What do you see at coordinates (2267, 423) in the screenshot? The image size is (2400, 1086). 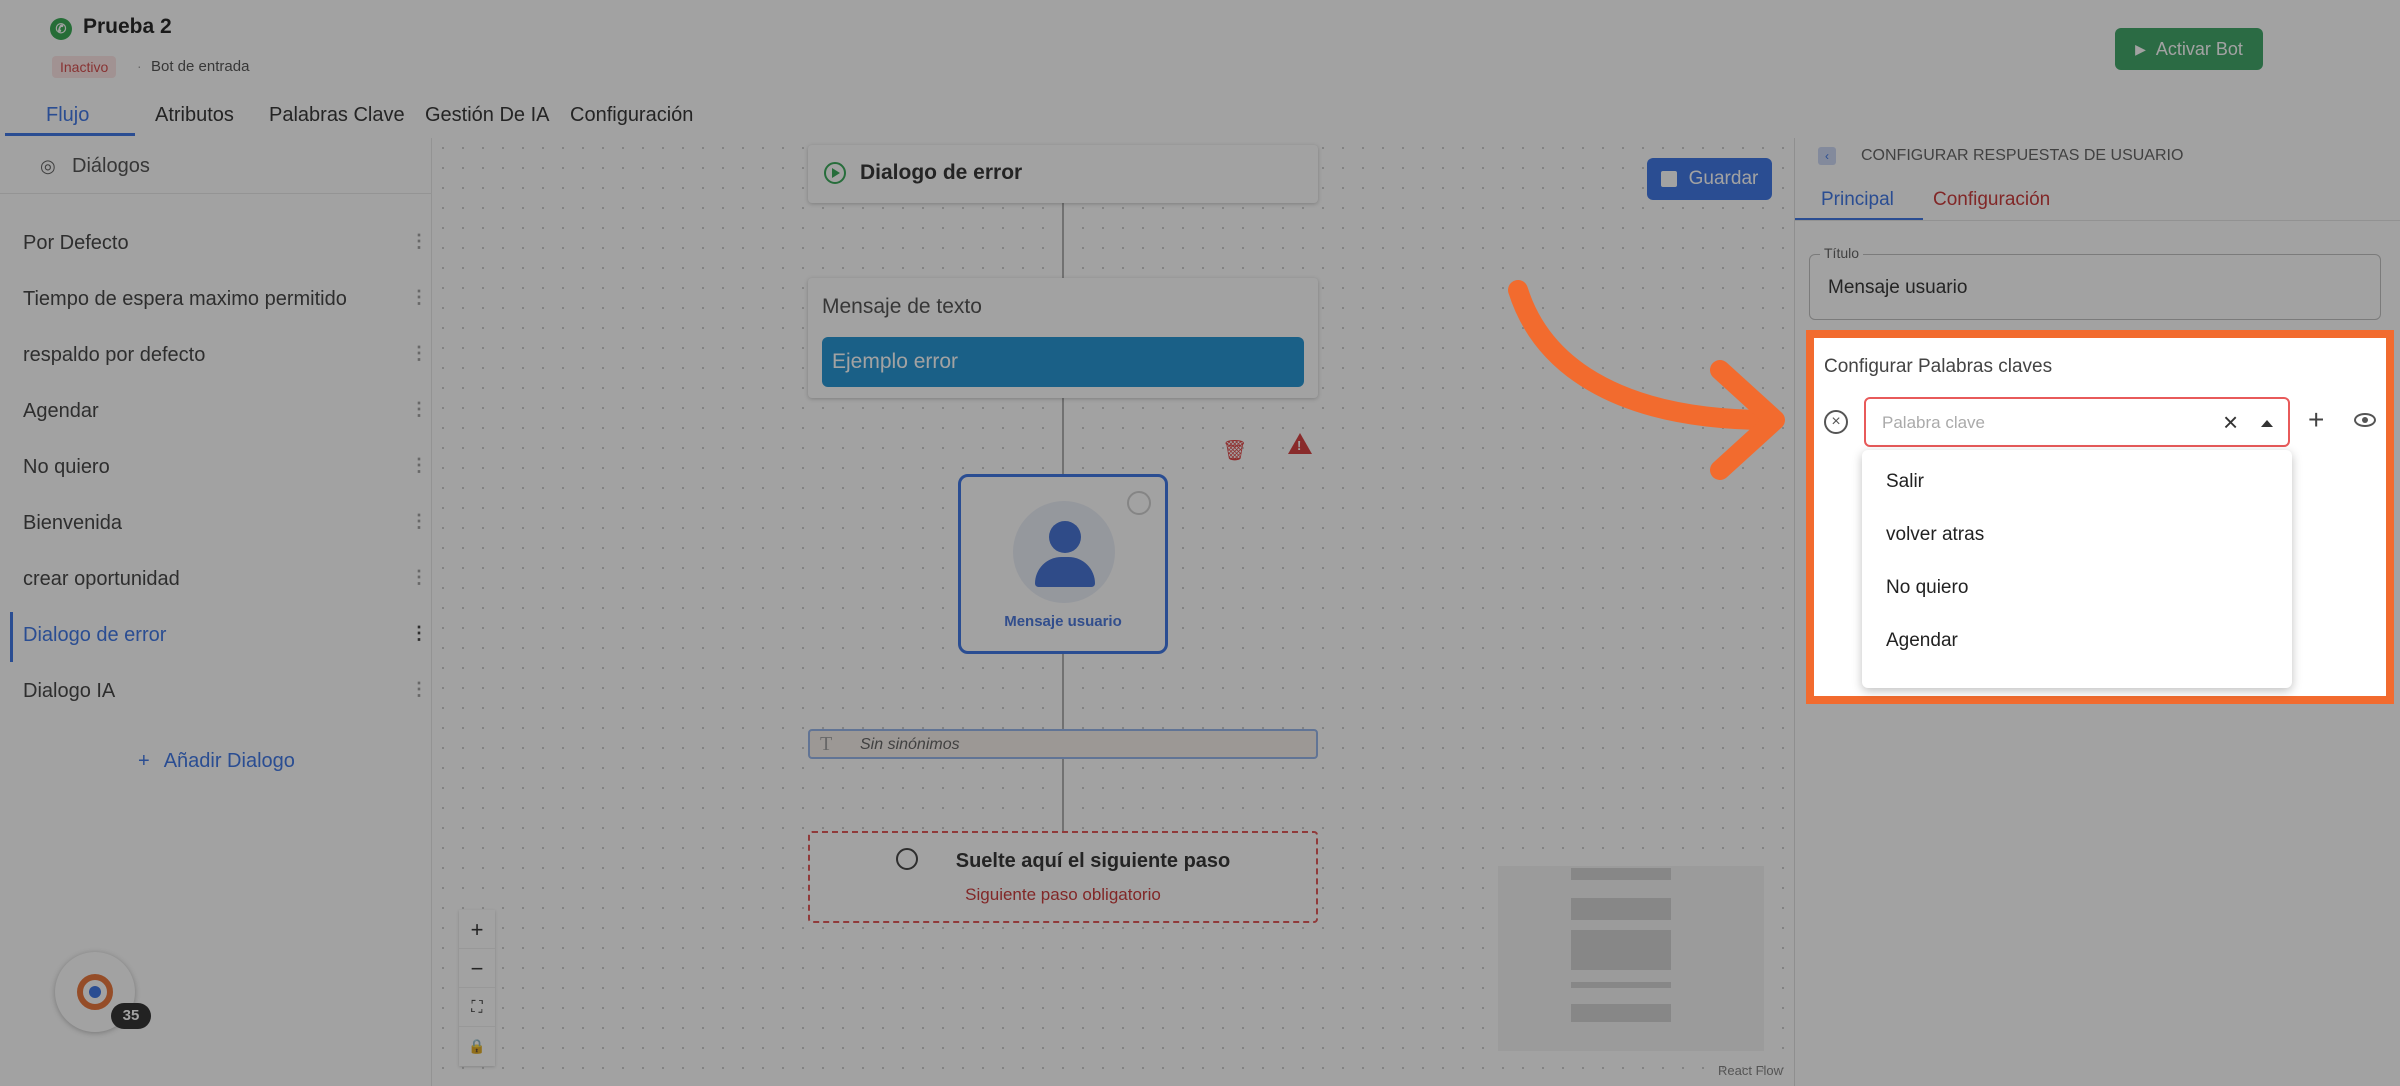 I see `chevron-up-icon` at bounding box center [2267, 423].